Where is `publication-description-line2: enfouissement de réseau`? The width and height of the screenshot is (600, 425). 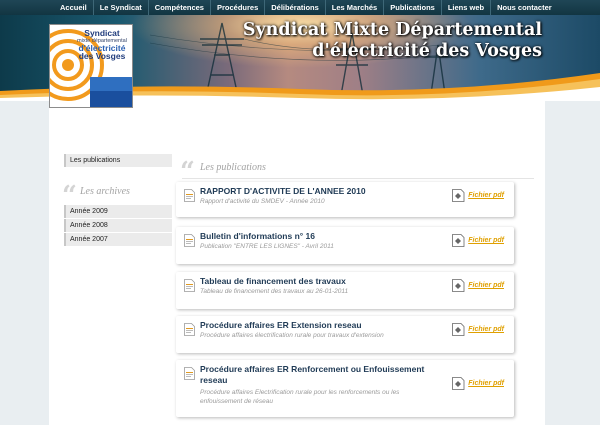 publication-description-line2: enfouissement de réseau is located at coordinates (236, 401).